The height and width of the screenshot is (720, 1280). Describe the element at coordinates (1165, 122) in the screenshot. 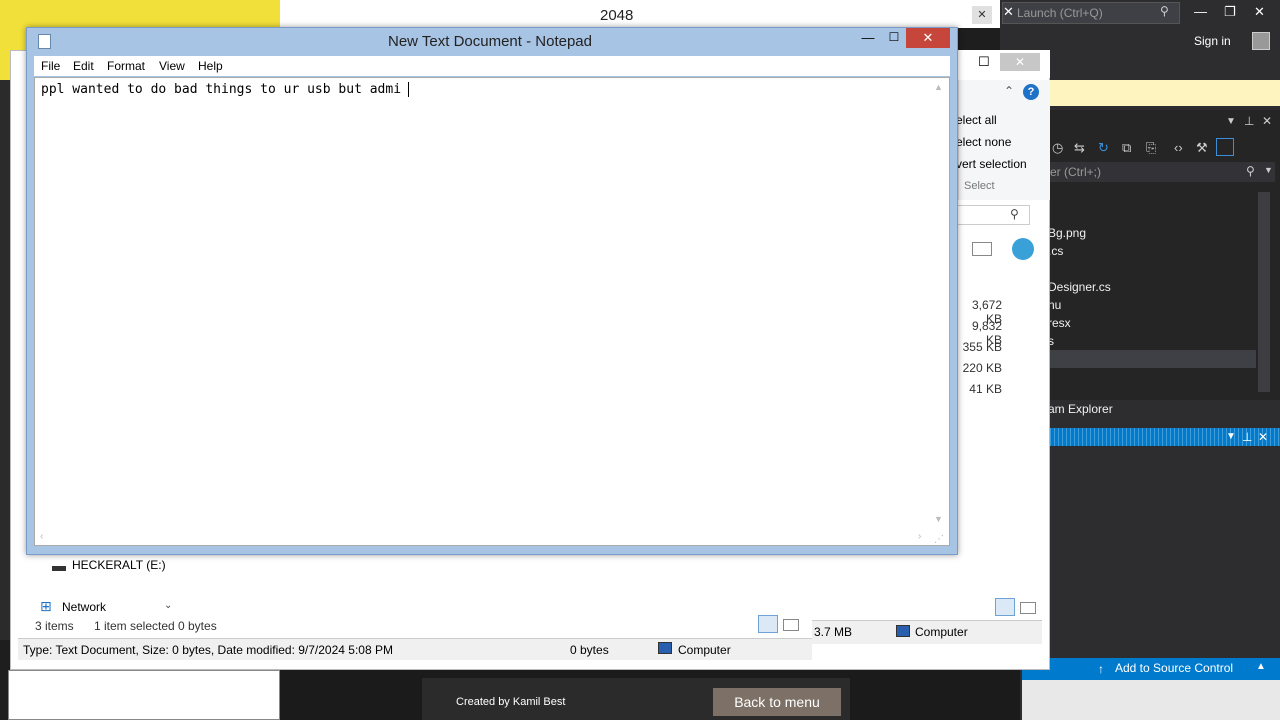

I see `pane-header: ▼ ⊥ ✕` at that location.